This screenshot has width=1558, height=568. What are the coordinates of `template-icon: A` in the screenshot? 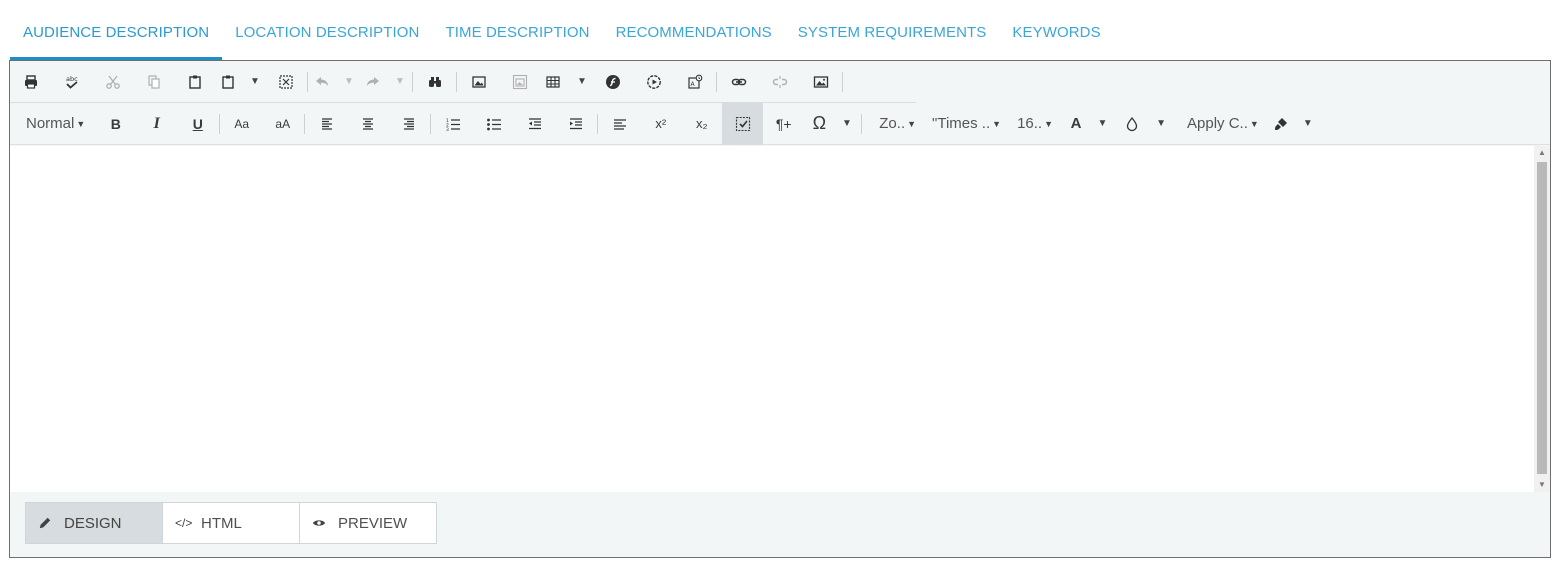 It's located at (694, 82).